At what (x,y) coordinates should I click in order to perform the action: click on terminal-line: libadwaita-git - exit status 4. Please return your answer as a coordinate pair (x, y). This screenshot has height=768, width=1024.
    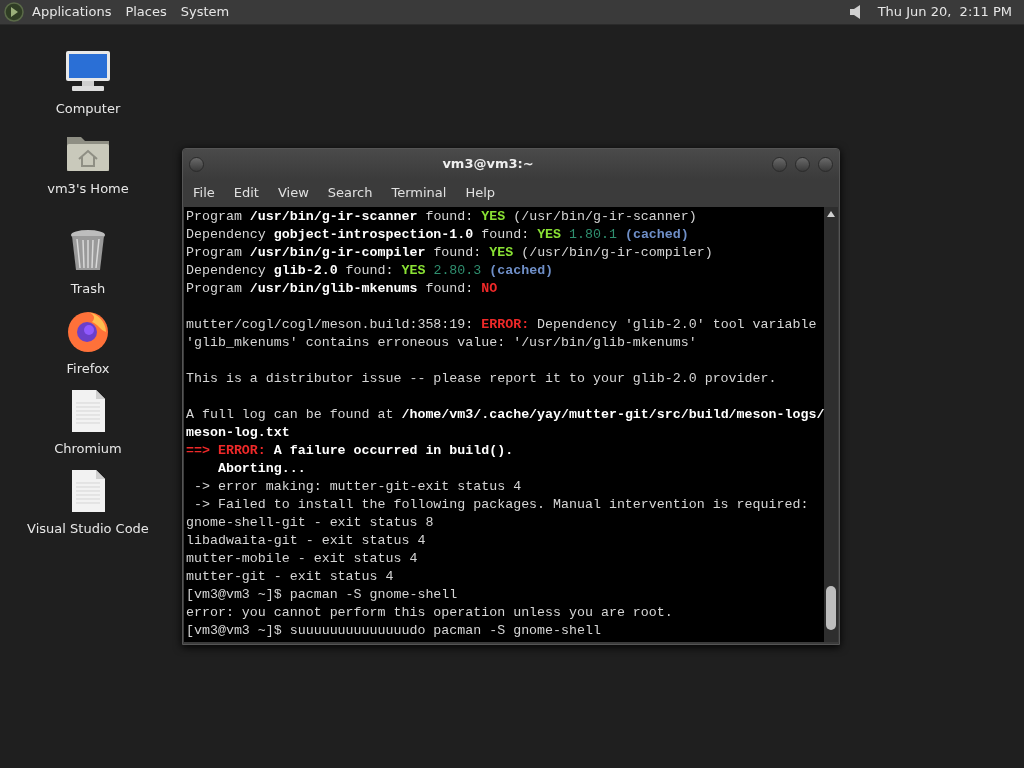
    Looking at the image, I should click on (306, 541).